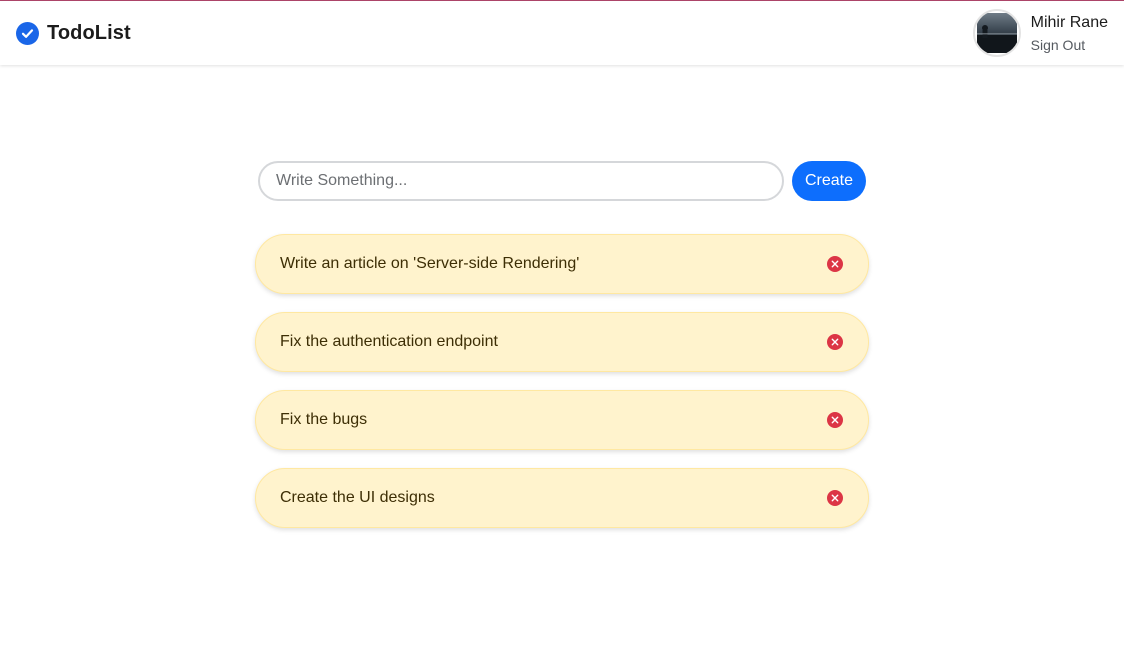 The width and height of the screenshot is (1124, 665). I want to click on avatar, so click(996, 33).